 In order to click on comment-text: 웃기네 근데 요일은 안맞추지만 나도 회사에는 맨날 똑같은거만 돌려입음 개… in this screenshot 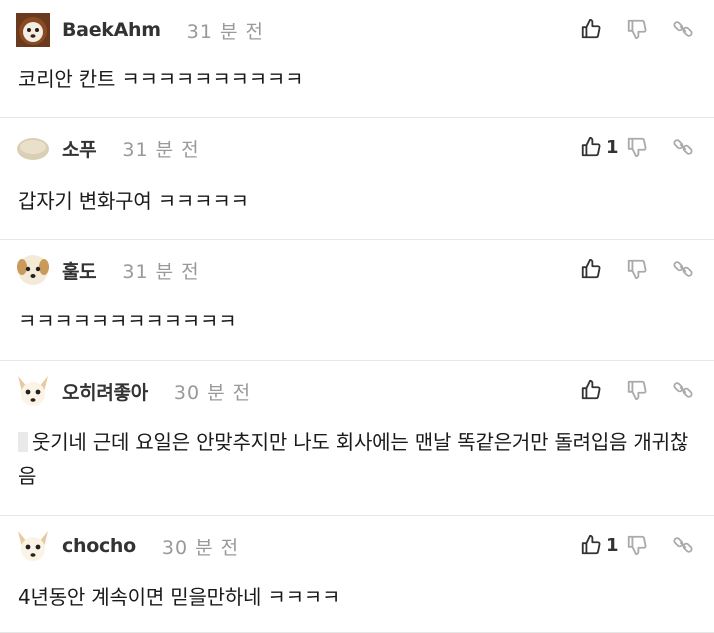, I will do `click(353, 459)`.